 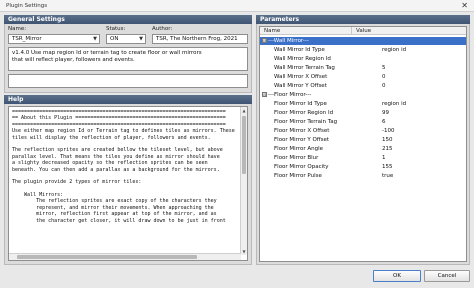 I want to click on parameter-row: Floor Mirror Region Id 99, so click(x=363, y=113).